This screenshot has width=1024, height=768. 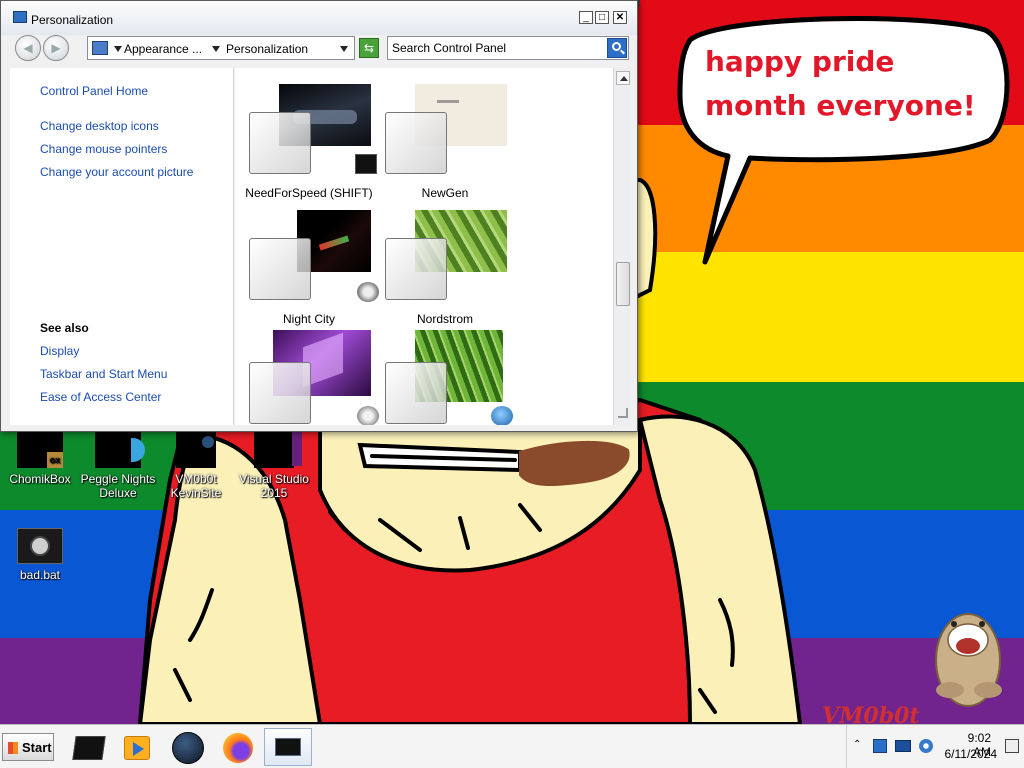 I want to click on desktop-icon-peggle: Peggle Nights Deluxe, so click(x=118, y=466).